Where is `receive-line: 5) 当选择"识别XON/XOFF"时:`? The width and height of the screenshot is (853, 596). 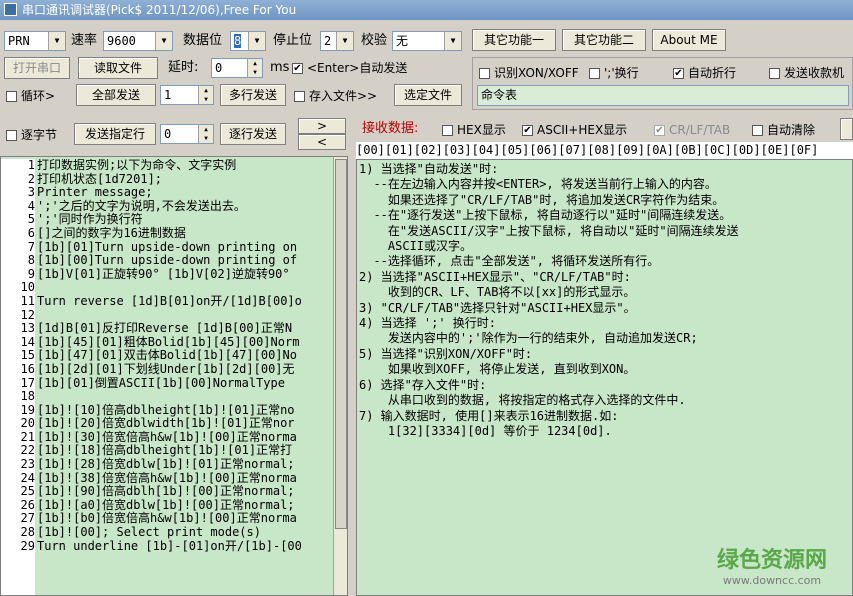 receive-line: 5) 当选择"识别XON/XOFF"时: is located at coordinates (446, 353).